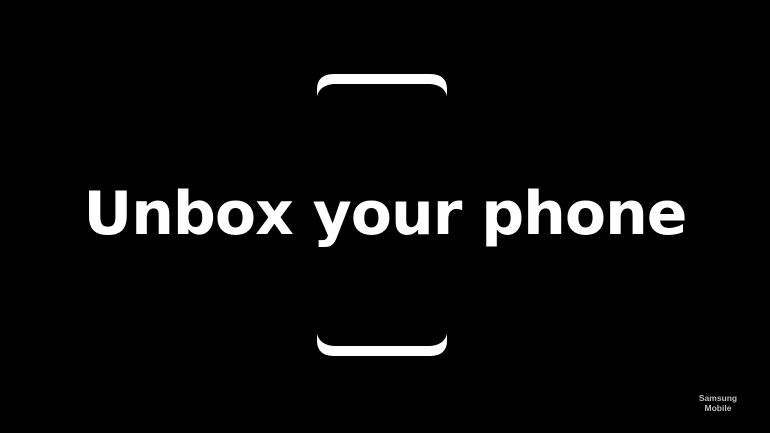 The image size is (770, 433). Describe the element at coordinates (718, 398) in the screenshot. I see `watermark-line-1: Samsung` at that location.